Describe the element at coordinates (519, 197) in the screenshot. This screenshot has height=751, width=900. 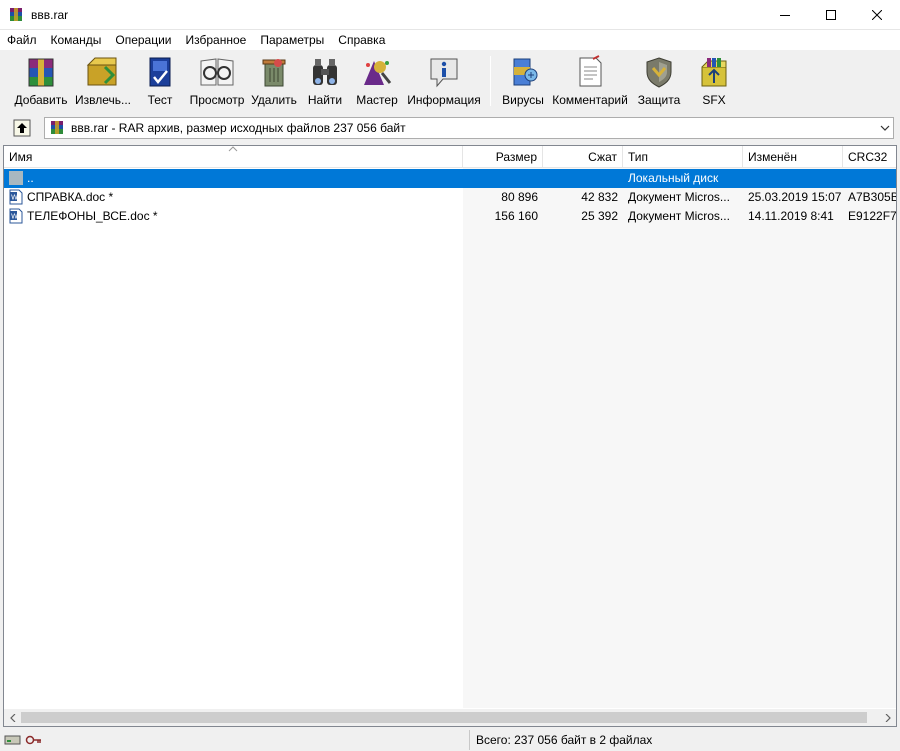
I see `row-size: 80 896` at that location.